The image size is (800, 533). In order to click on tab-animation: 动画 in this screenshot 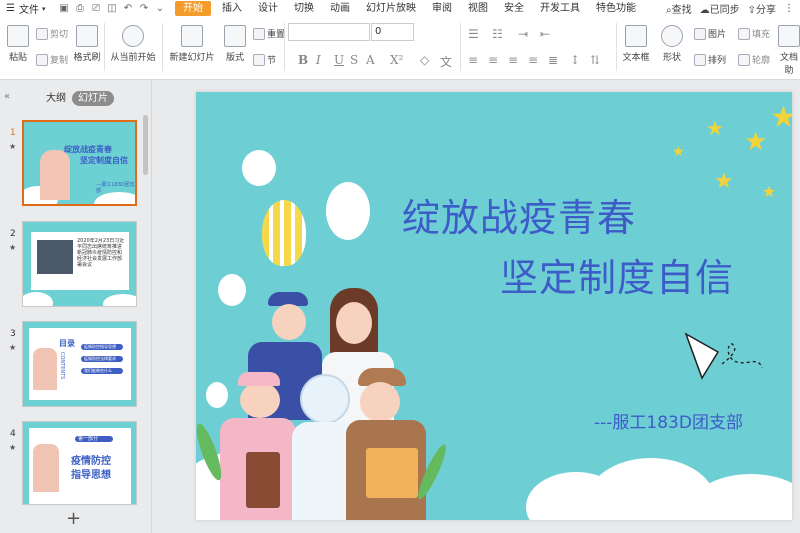, I will do `click(340, 8)`.